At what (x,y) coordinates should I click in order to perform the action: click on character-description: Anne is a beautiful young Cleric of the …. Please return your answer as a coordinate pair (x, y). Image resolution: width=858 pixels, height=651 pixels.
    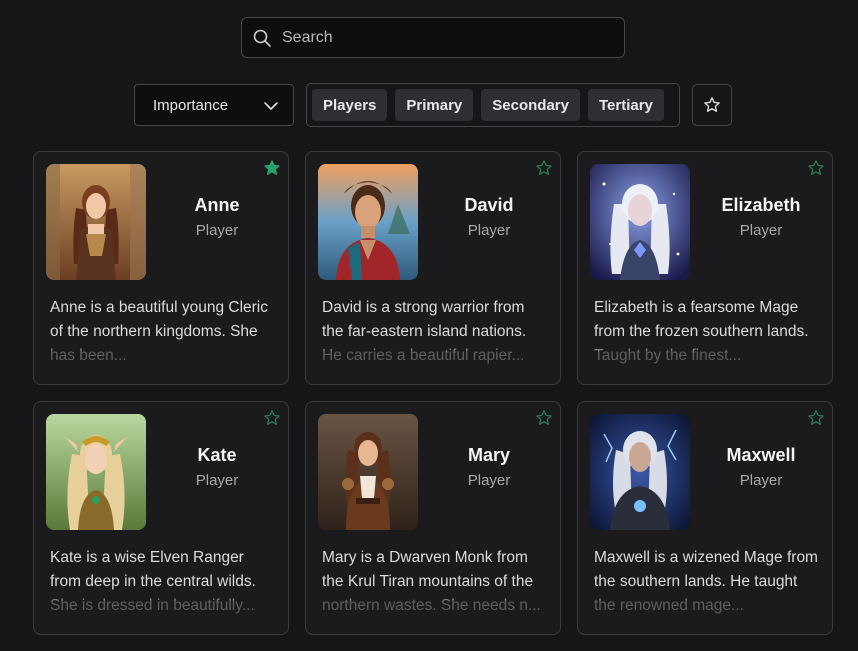
    Looking at the image, I should click on (159, 331).